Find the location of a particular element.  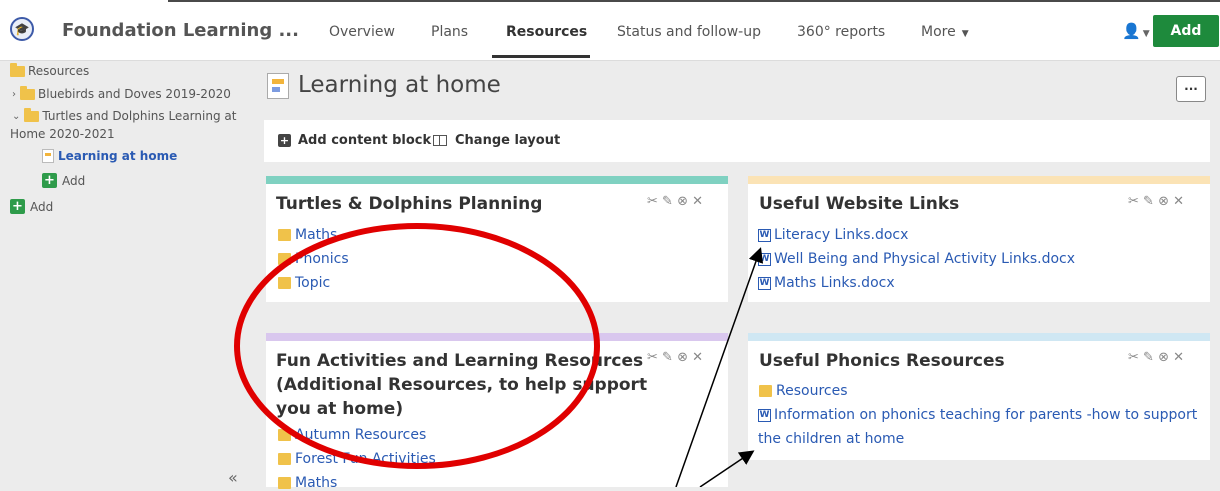

link-label: Topic is located at coordinates (313, 283).